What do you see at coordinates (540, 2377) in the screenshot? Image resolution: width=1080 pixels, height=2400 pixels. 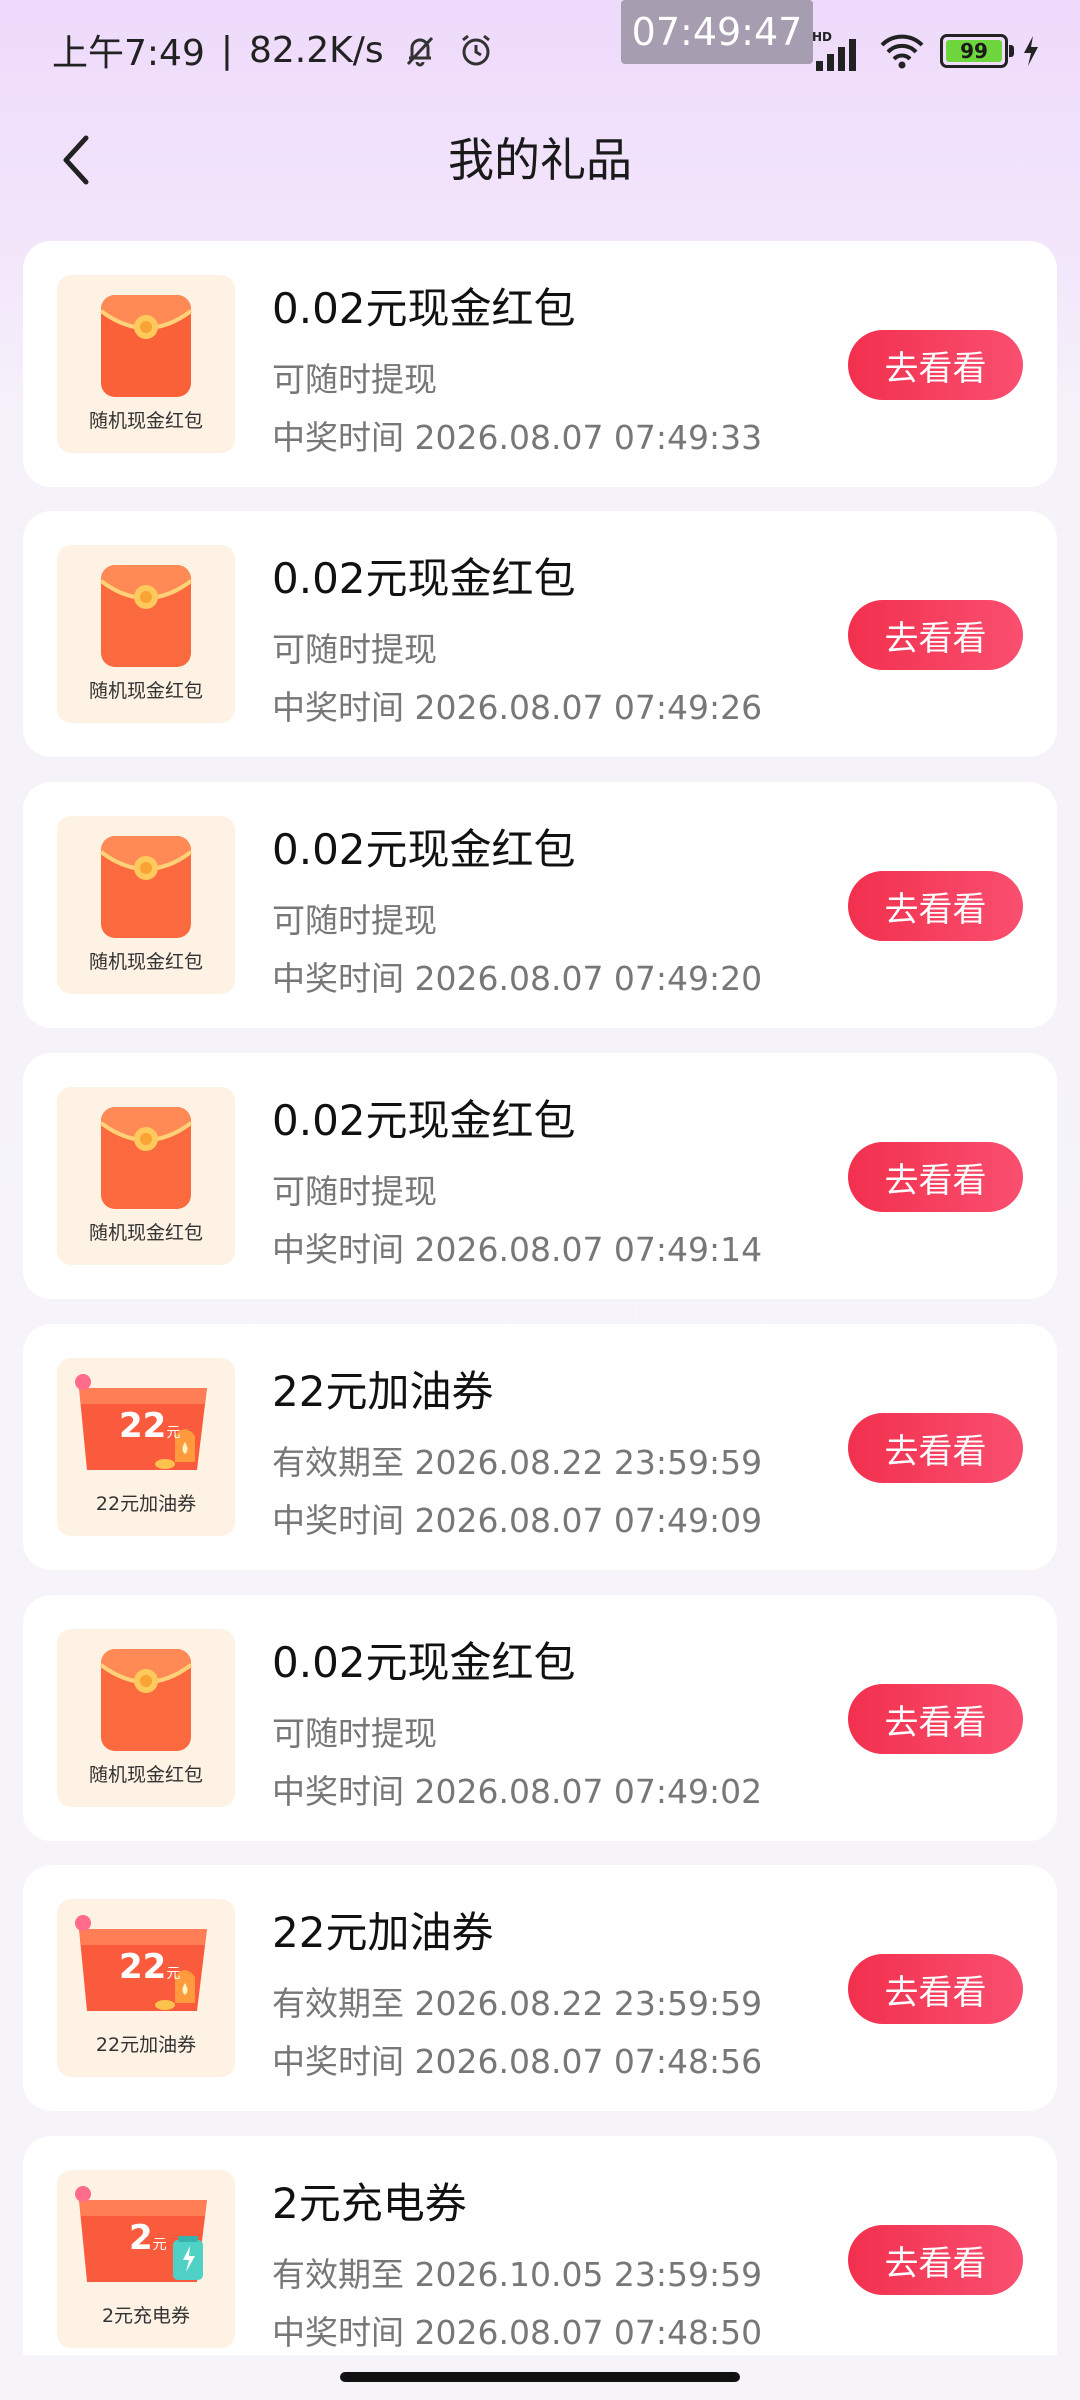 I see `home-indicator` at bounding box center [540, 2377].